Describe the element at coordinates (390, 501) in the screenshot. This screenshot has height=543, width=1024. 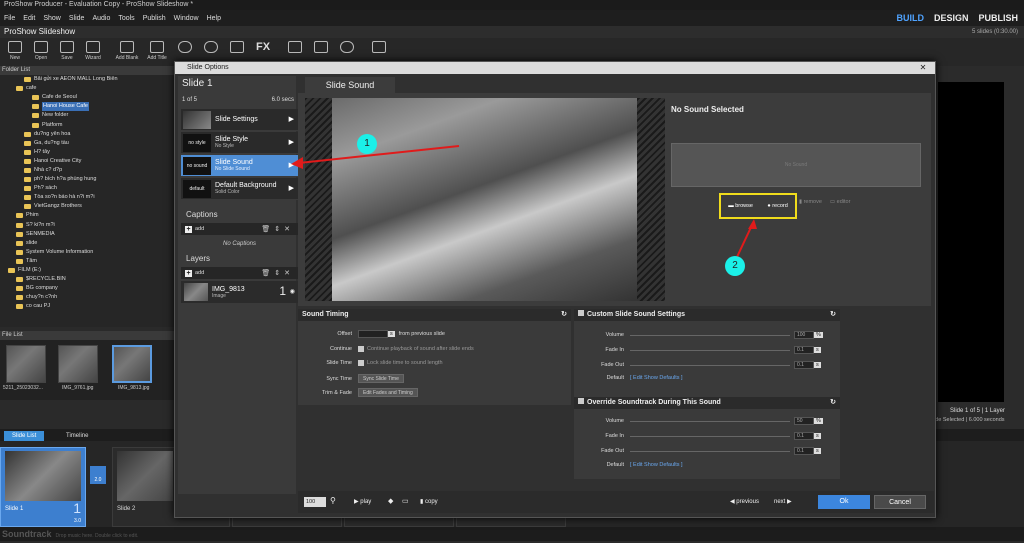
I see `bookmark-icon: ◆` at that location.